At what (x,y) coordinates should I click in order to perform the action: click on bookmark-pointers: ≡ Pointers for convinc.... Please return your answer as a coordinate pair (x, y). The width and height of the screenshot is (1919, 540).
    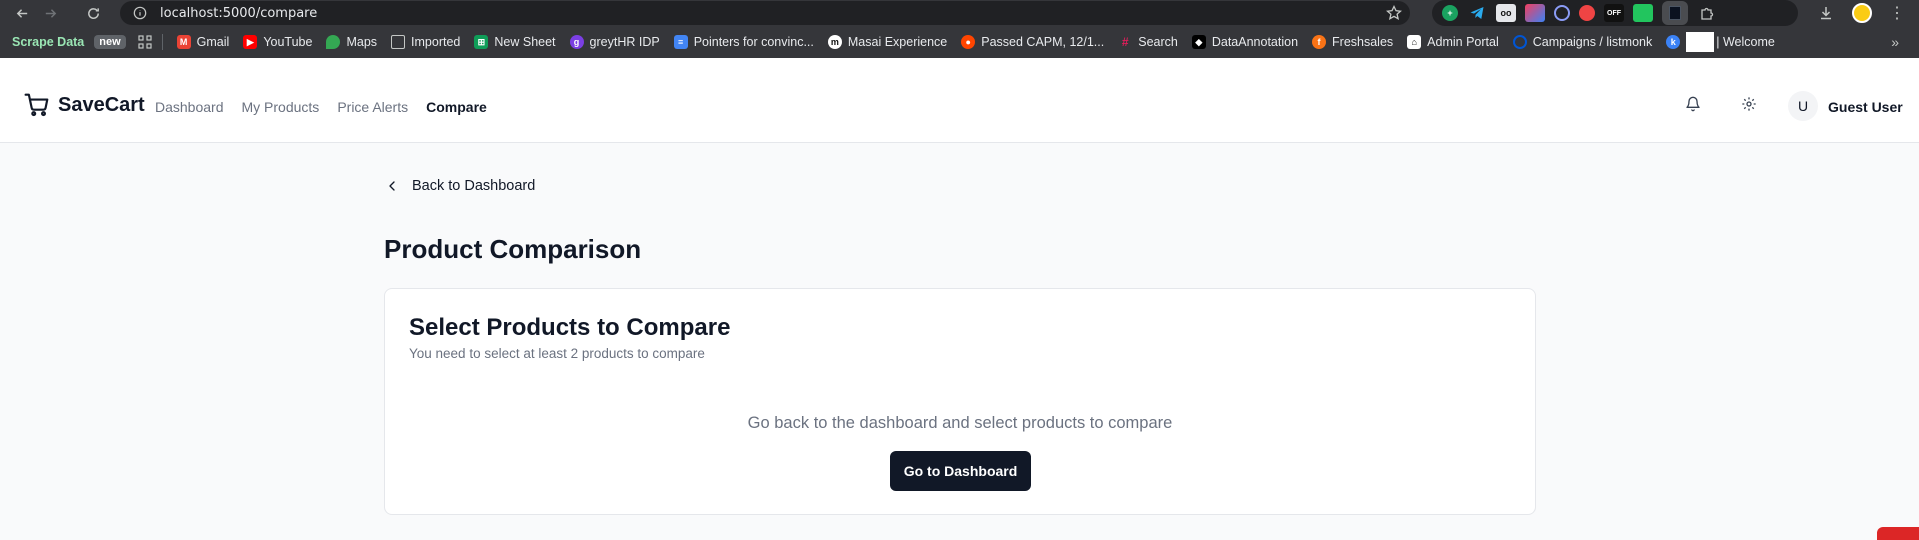
    Looking at the image, I should click on (743, 42).